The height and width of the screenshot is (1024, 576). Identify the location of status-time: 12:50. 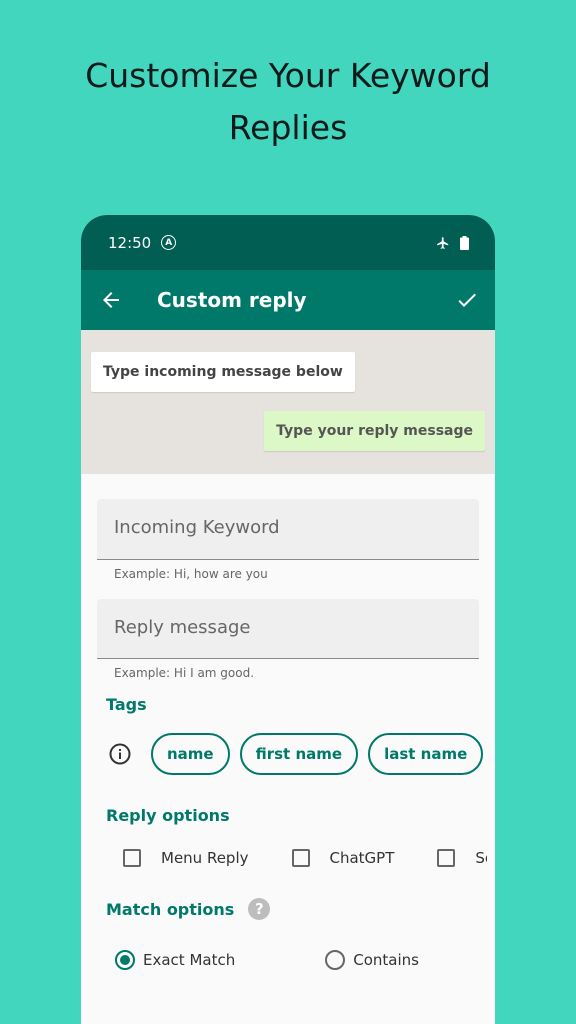
(130, 242).